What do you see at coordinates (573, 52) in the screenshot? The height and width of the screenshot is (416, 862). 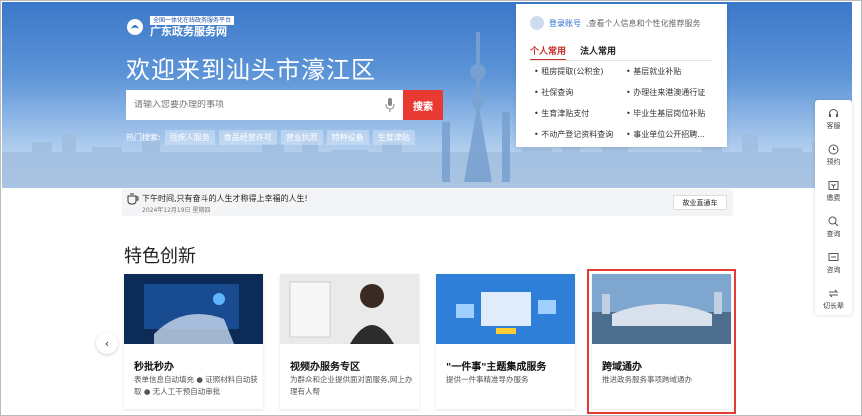 I see `service-tabs: 个人常用 法人常用` at bounding box center [573, 52].